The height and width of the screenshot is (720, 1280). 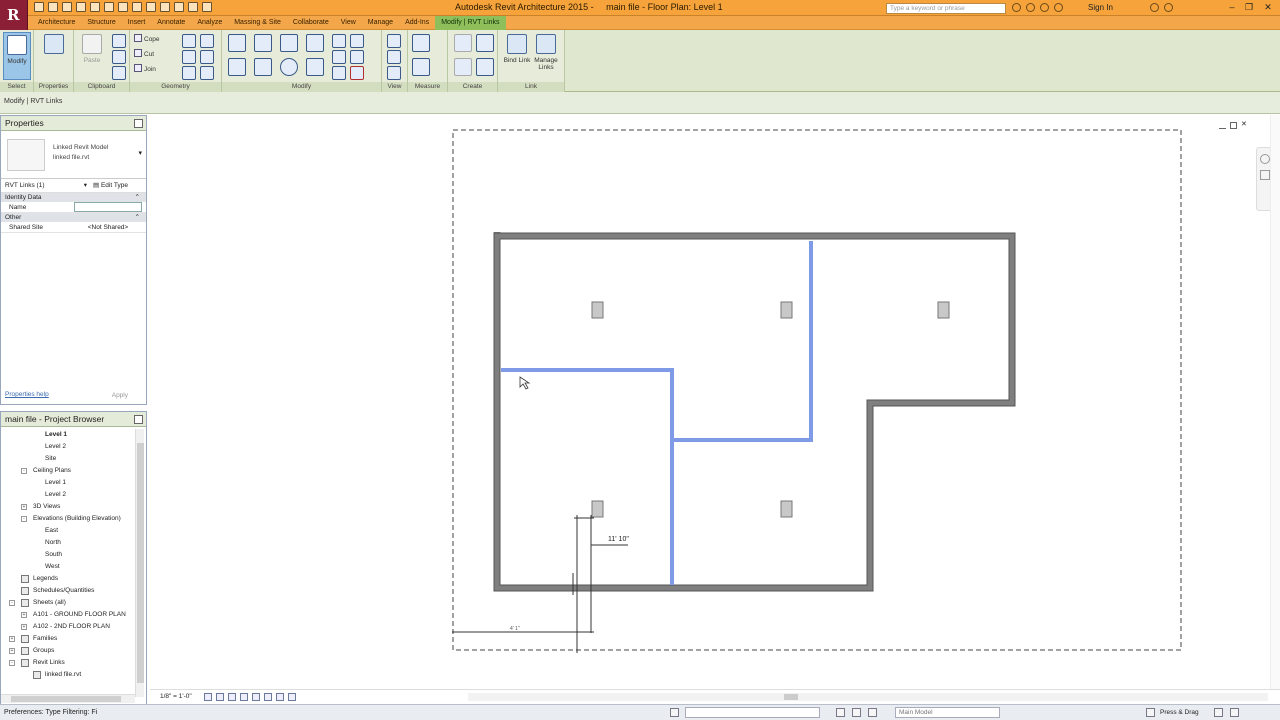 What do you see at coordinates (791, 697) in the screenshot?
I see `canvas-scroll-thumb` at bounding box center [791, 697].